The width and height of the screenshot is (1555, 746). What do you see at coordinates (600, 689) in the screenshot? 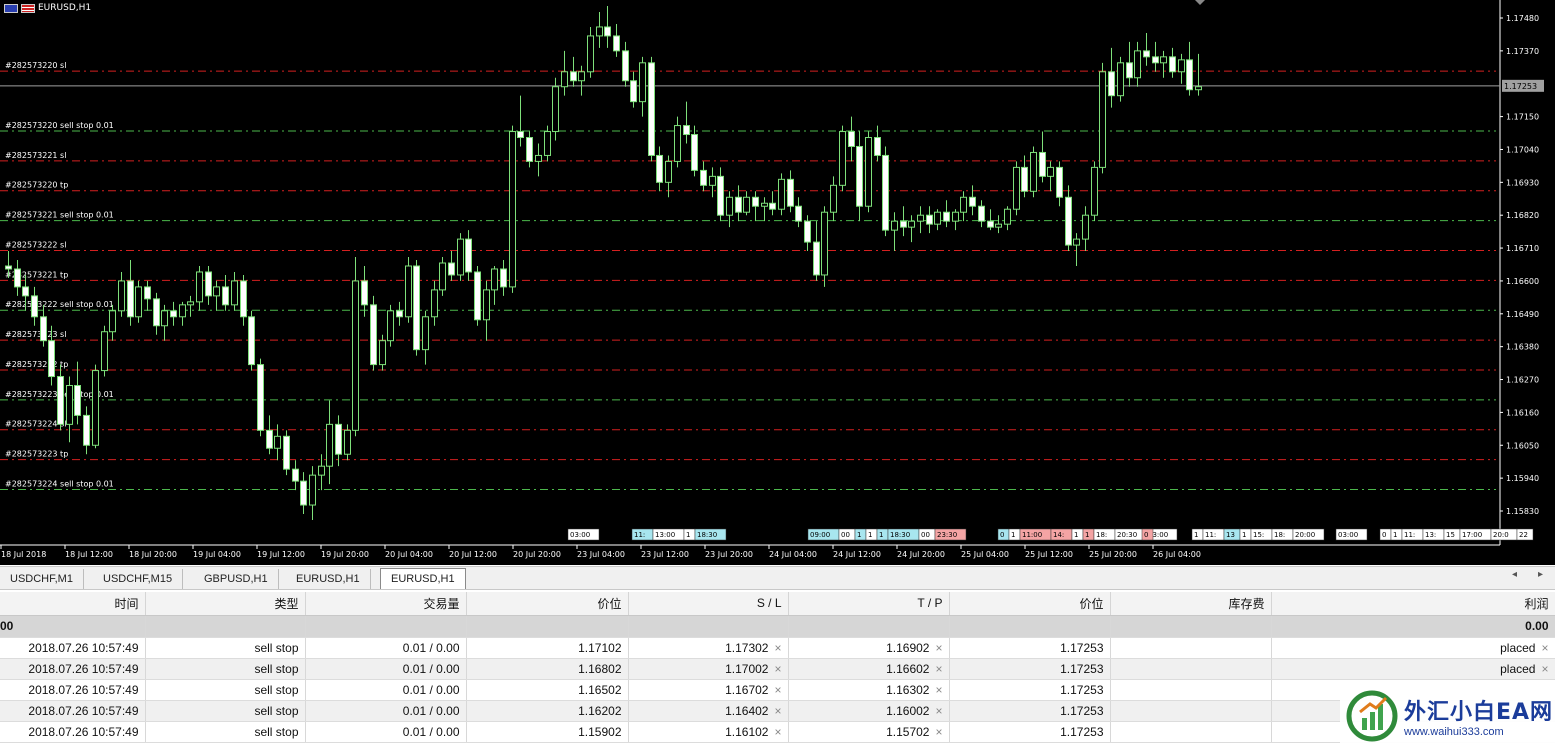
I see `cell-price-text: 1.16502` at bounding box center [600, 689].